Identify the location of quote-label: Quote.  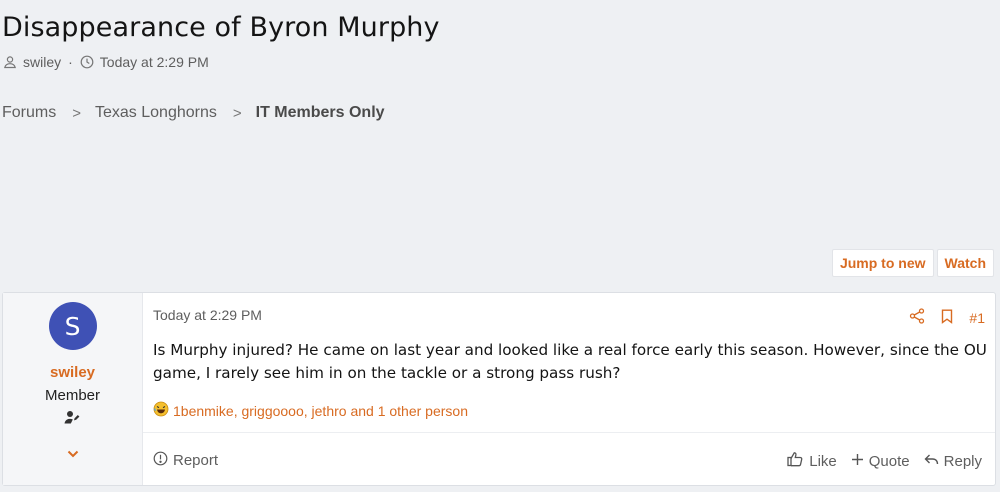
(889, 461).